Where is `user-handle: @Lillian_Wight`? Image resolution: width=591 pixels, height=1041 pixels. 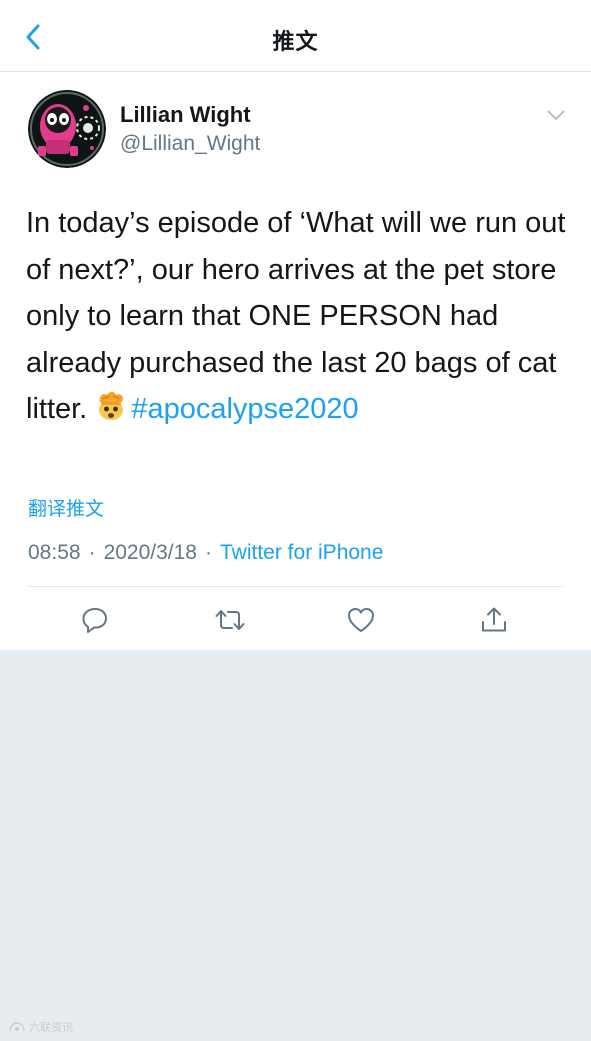
user-handle: @Lillian_Wight is located at coordinates (190, 144).